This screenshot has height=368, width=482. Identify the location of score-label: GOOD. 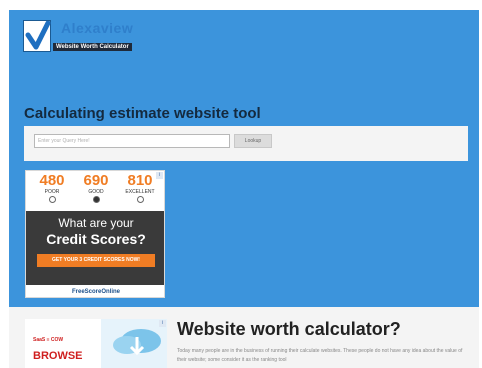
(96, 192).